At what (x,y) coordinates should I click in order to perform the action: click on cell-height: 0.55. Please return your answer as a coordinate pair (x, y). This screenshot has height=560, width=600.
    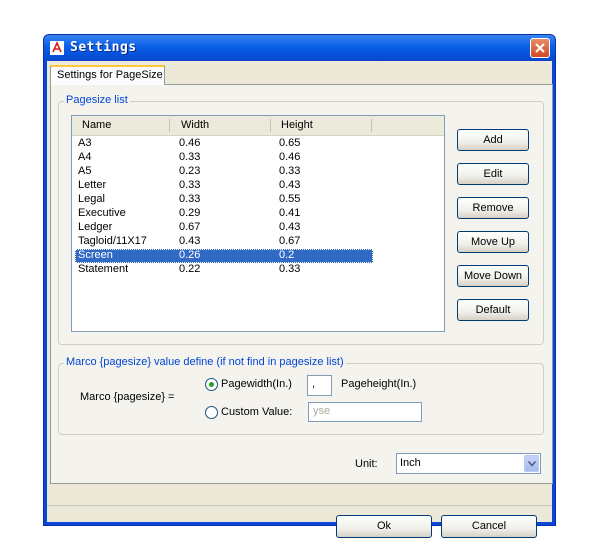
    Looking at the image, I should click on (290, 199).